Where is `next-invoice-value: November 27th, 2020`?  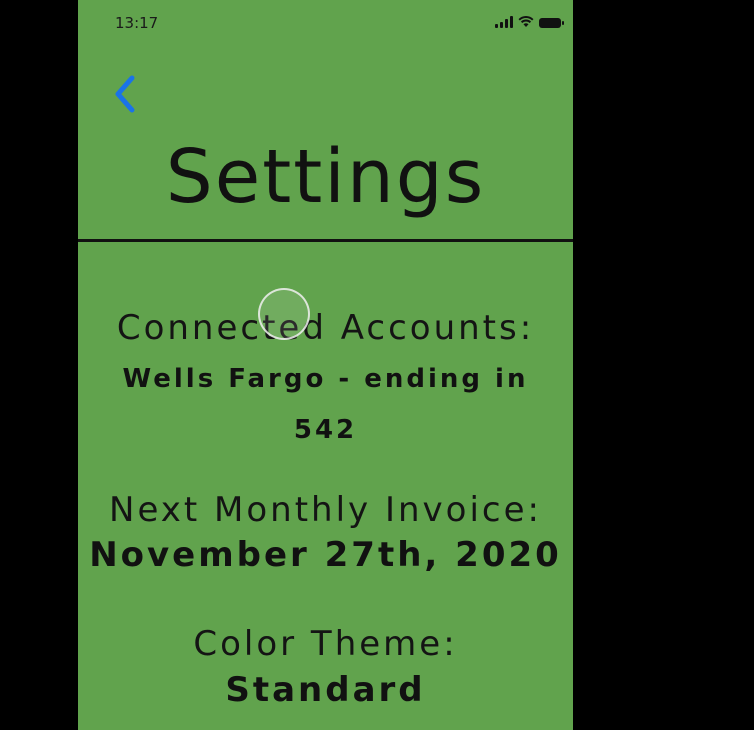 next-invoice-value: November 27th, 2020 is located at coordinates (325, 555).